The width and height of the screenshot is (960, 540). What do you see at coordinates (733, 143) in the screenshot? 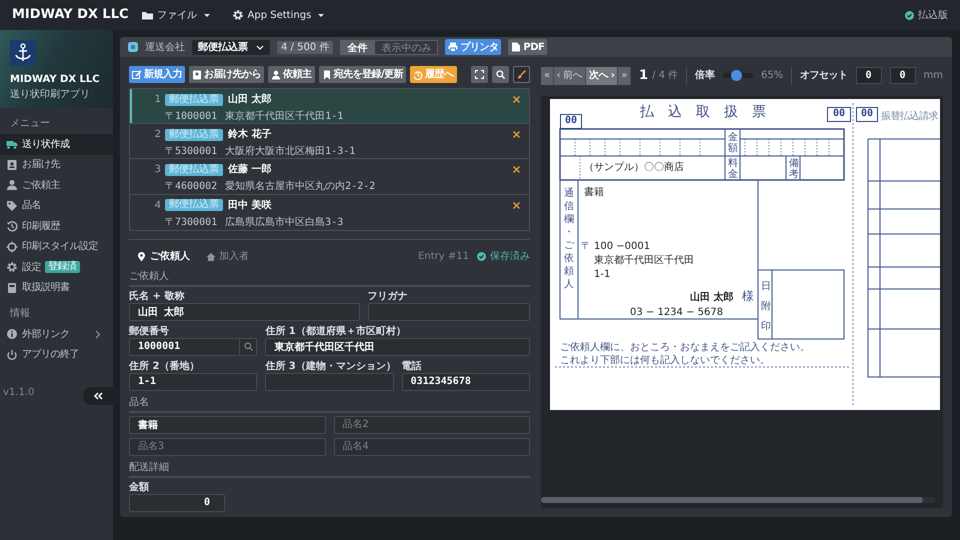
I see `field-label: 金額` at bounding box center [733, 143].